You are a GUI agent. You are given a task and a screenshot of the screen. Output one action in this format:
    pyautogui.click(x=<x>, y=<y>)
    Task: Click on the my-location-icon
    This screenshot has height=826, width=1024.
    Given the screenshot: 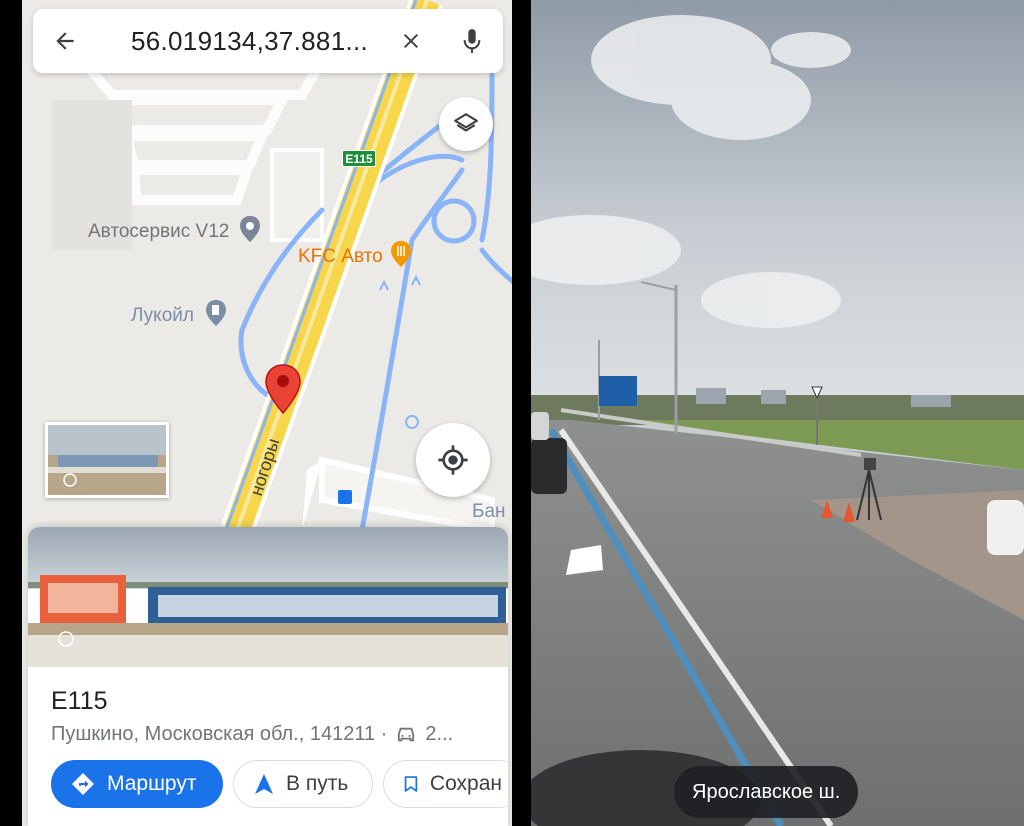 What is the action you would take?
    pyautogui.click(x=453, y=460)
    